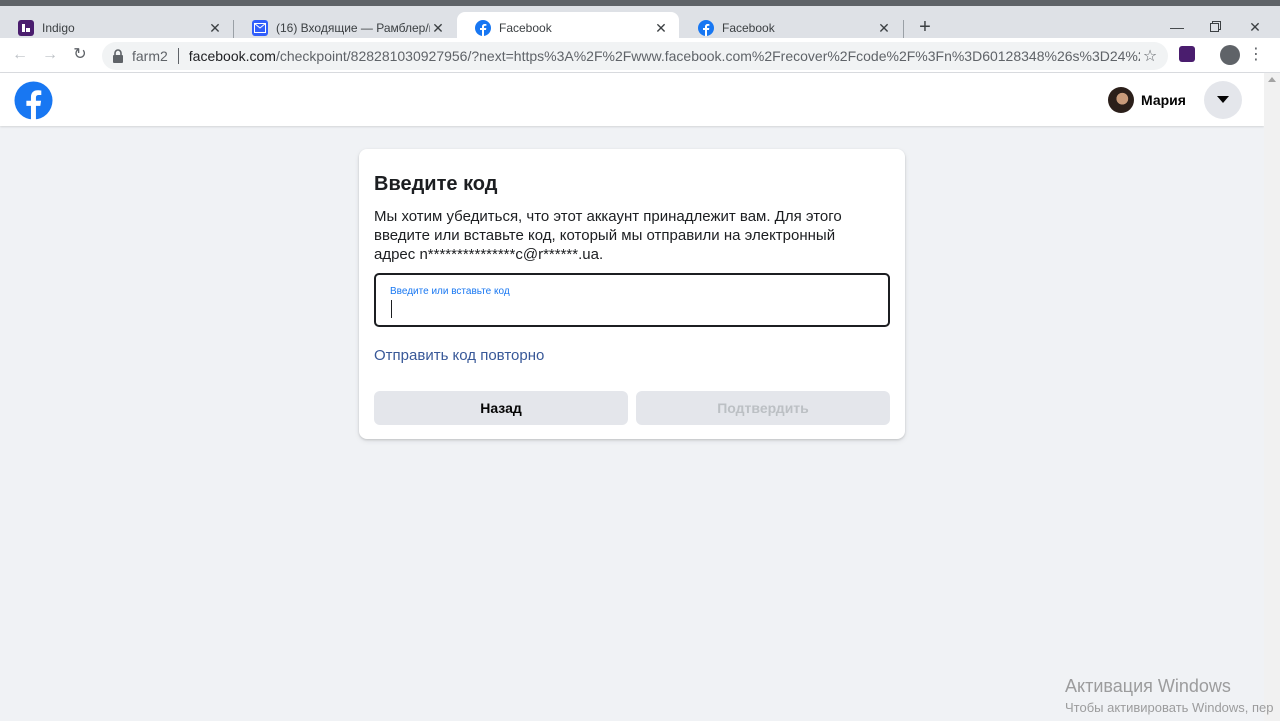 The image size is (1280, 721). Describe the element at coordinates (925, 27) in the screenshot. I see `new-tab-button: +` at that location.